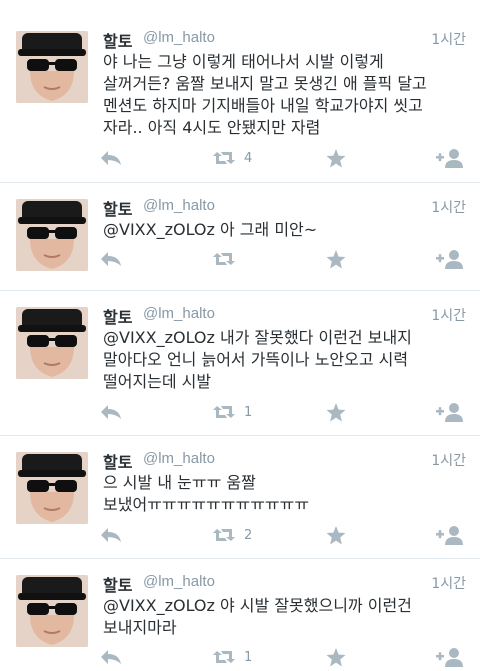 Image resolution: width=480 pixels, height=671 pixels. I want to click on tweet-text: 으 시발 내 눈ㅠㅠ 움짤 보냈어ㅠㅠㅠㅠㅠㅠㅠㅠㅠㅠㅠ, so click(206, 493).